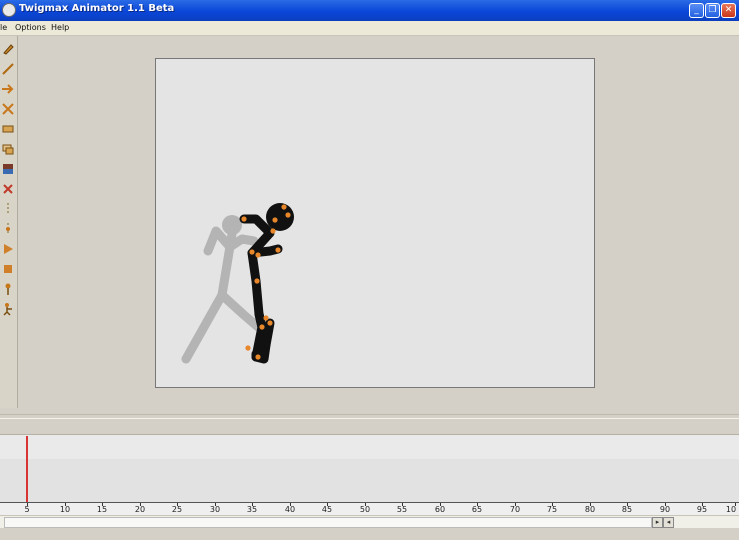 This screenshot has height=540, width=739. I want to click on maximize-button: ❐, so click(712, 10).